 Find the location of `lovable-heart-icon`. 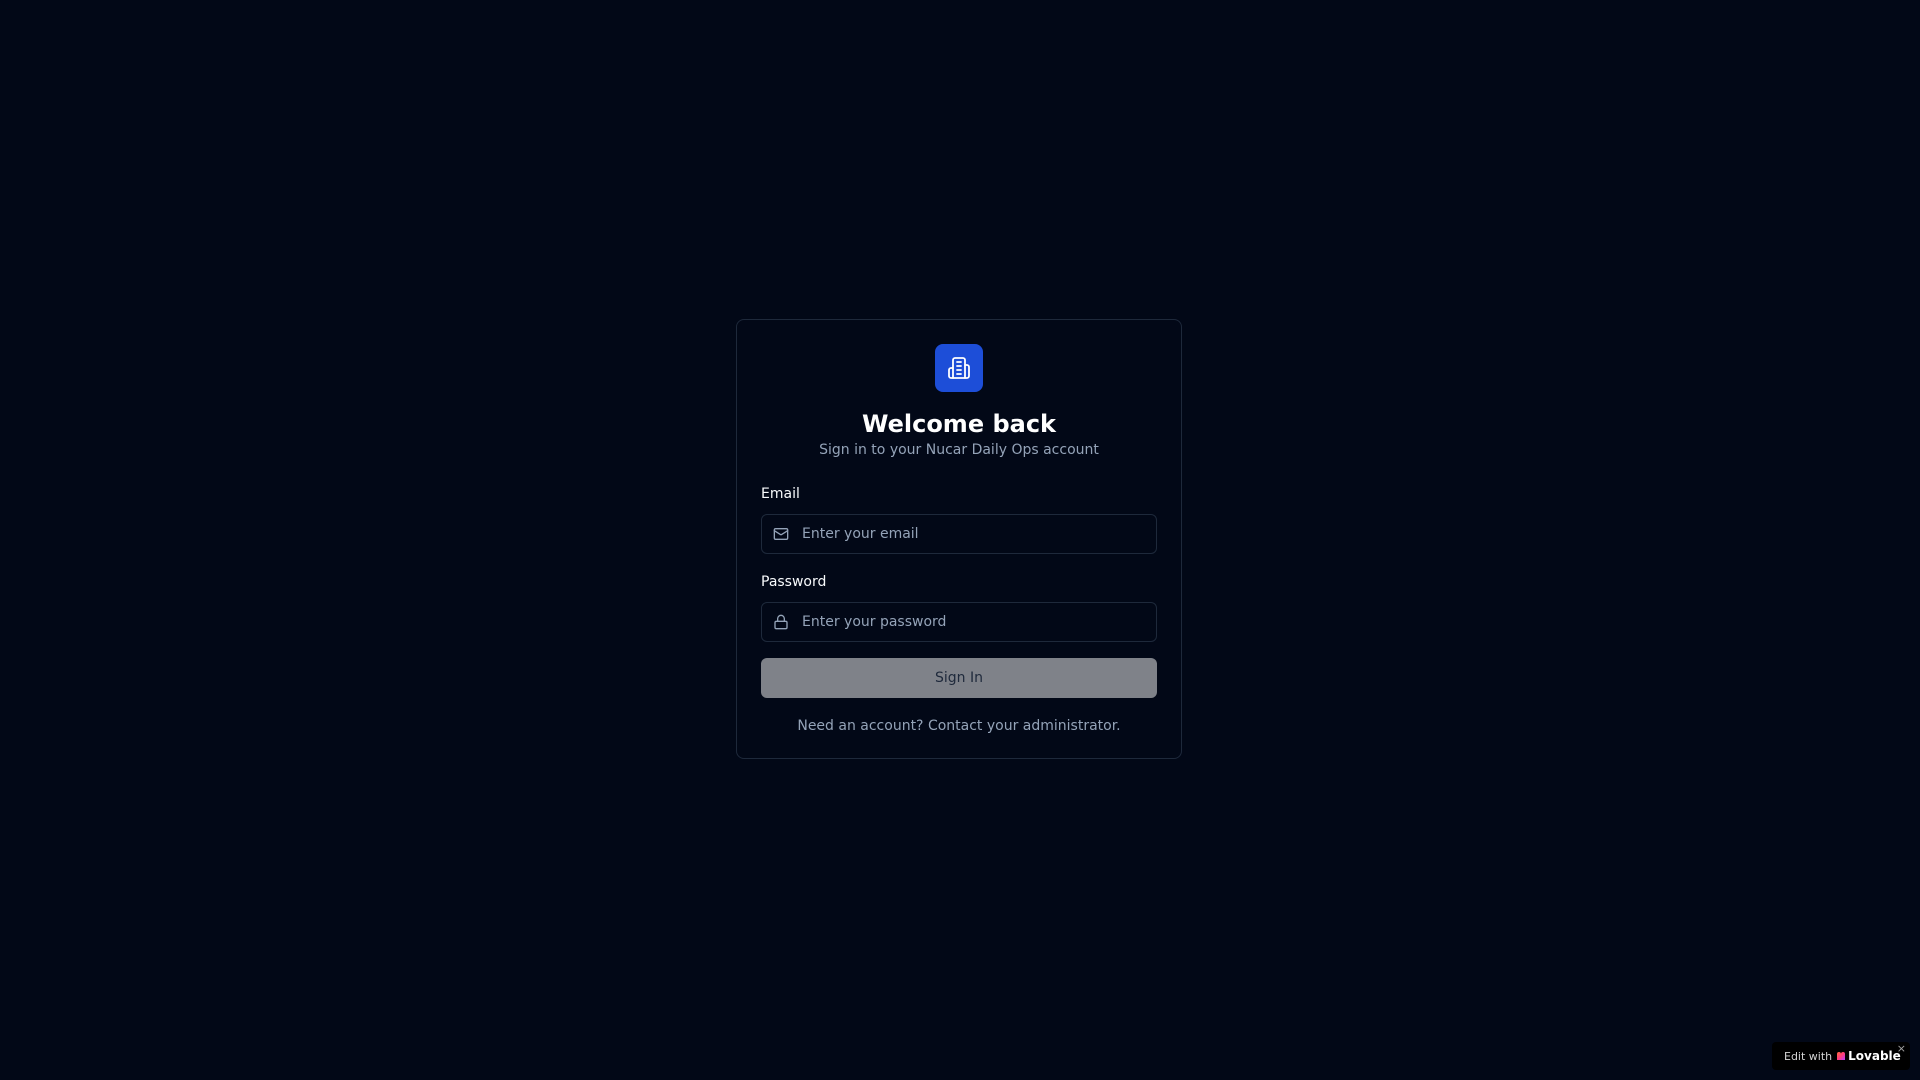

lovable-heart-icon is located at coordinates (1841, 1056).